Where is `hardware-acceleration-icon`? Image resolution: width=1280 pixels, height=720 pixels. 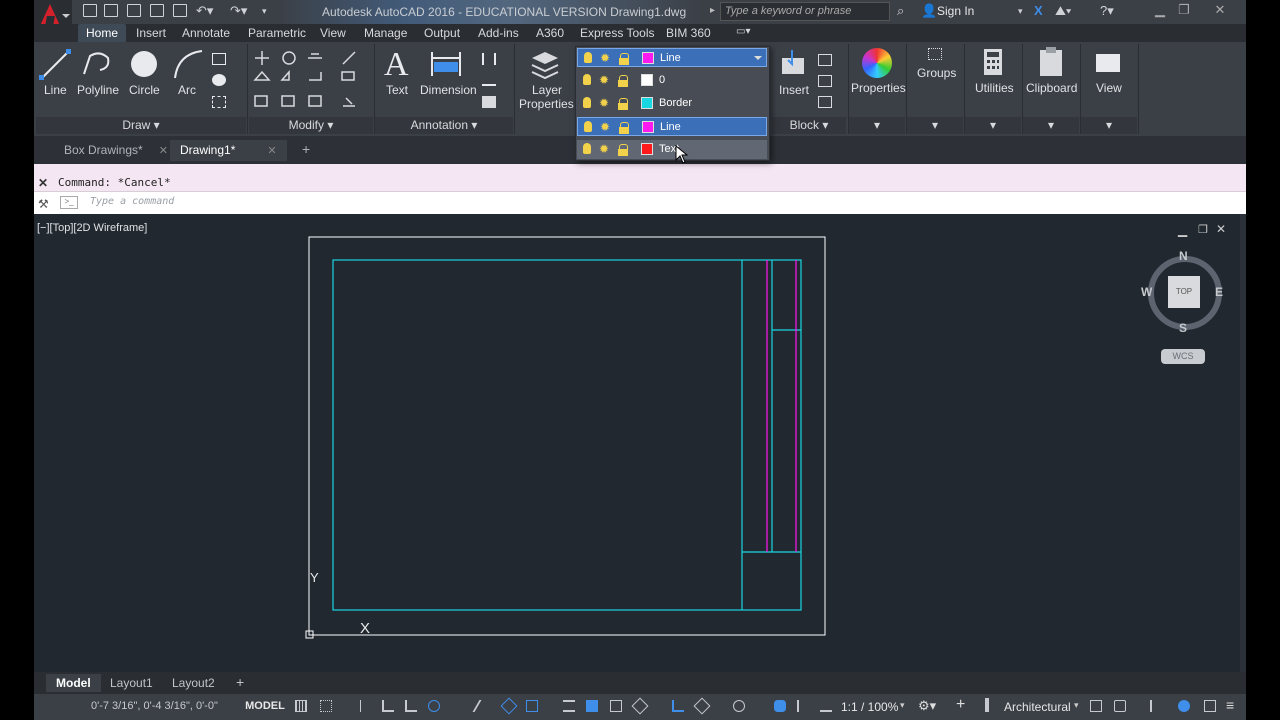
hardware-acceleration-icon is located at coordinates (1184, 706).